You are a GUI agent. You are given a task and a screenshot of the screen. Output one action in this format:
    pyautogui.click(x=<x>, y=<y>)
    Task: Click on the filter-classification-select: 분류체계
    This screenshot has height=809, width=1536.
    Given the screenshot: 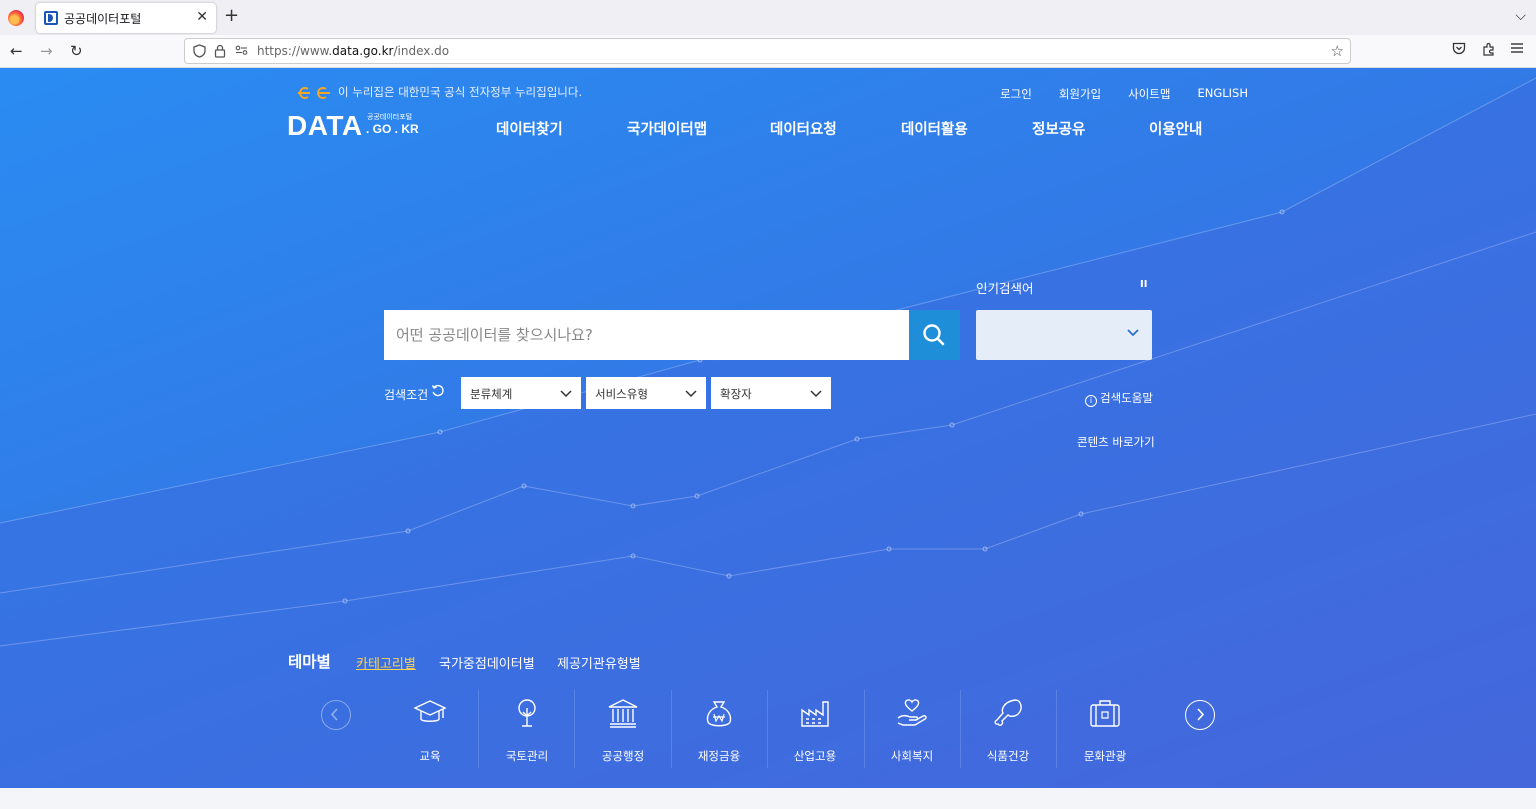 What is the action you would take?
    pyautogui.click(x=521, y=393)
    